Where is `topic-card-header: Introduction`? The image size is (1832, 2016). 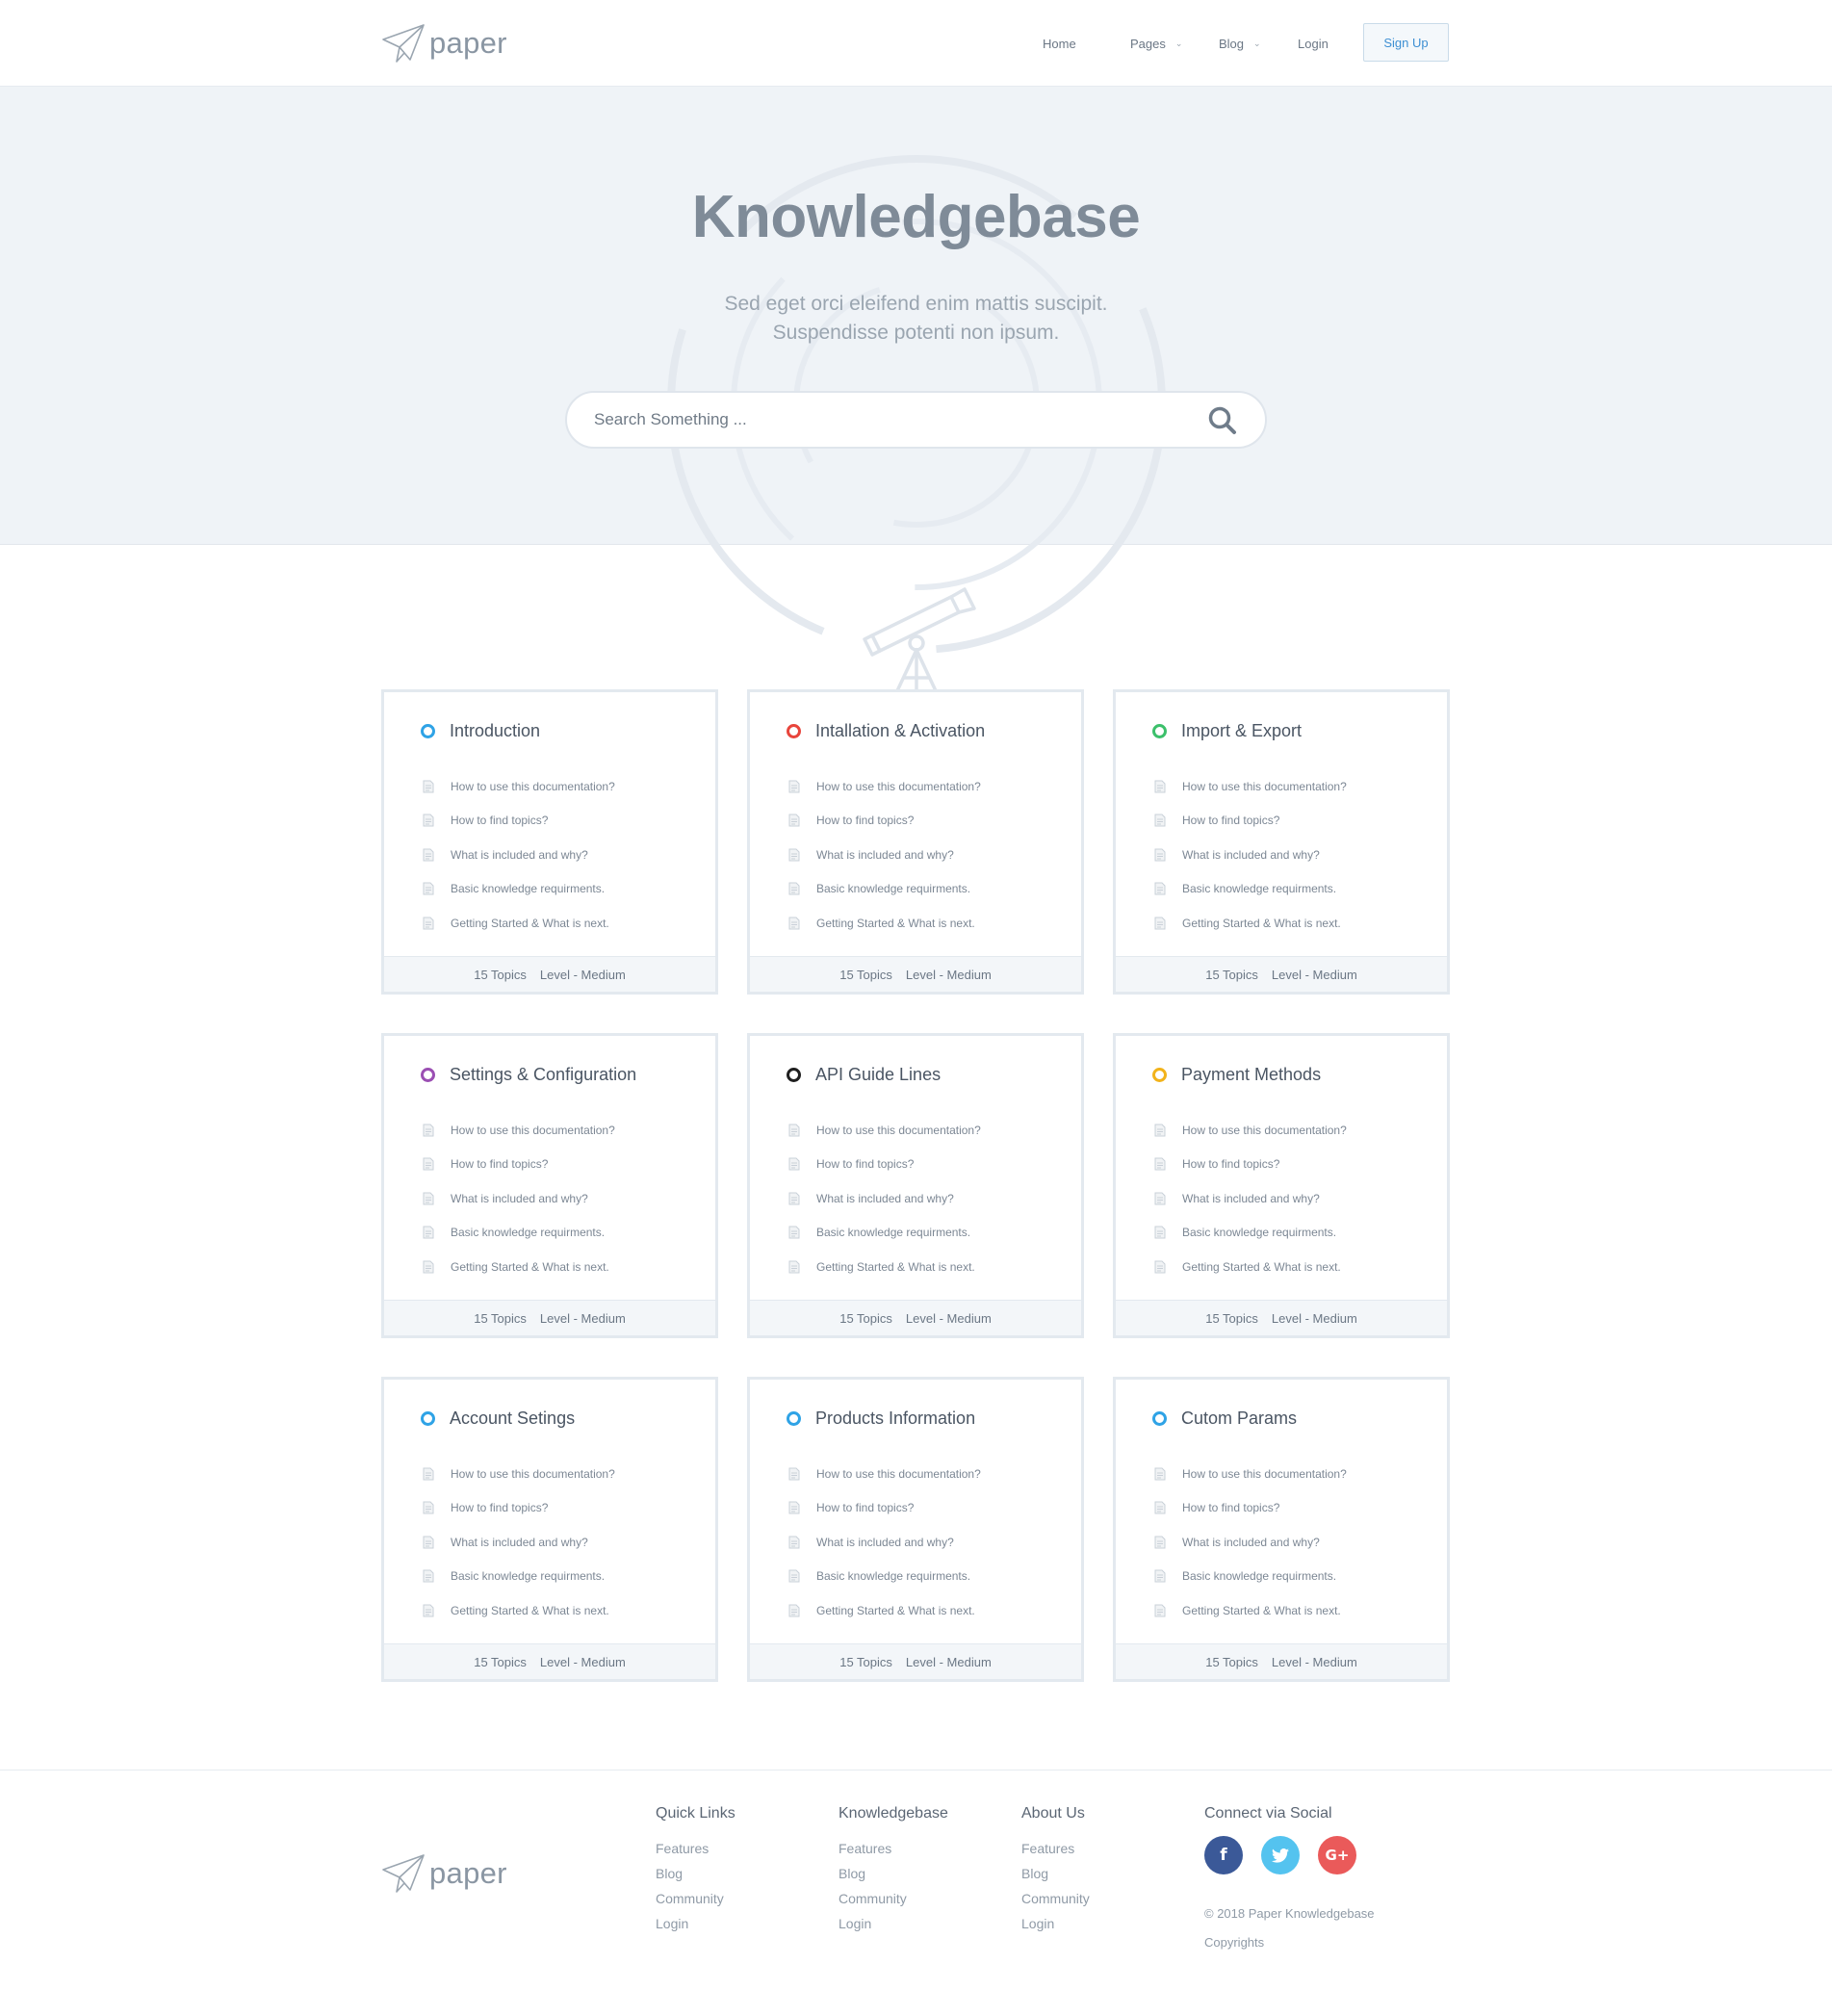 topic-card-header: Introduction is located at coordinates (480, 731).